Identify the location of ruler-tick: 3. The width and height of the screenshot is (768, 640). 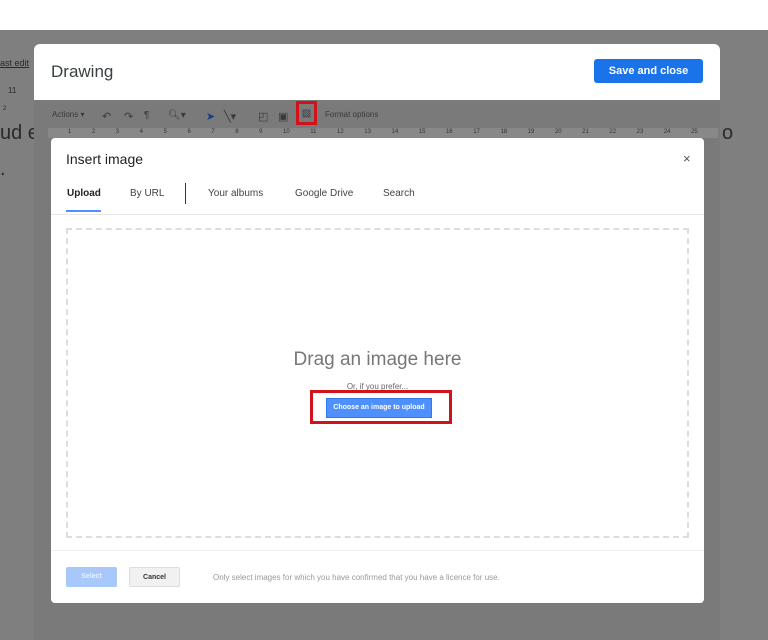
(117, 132).